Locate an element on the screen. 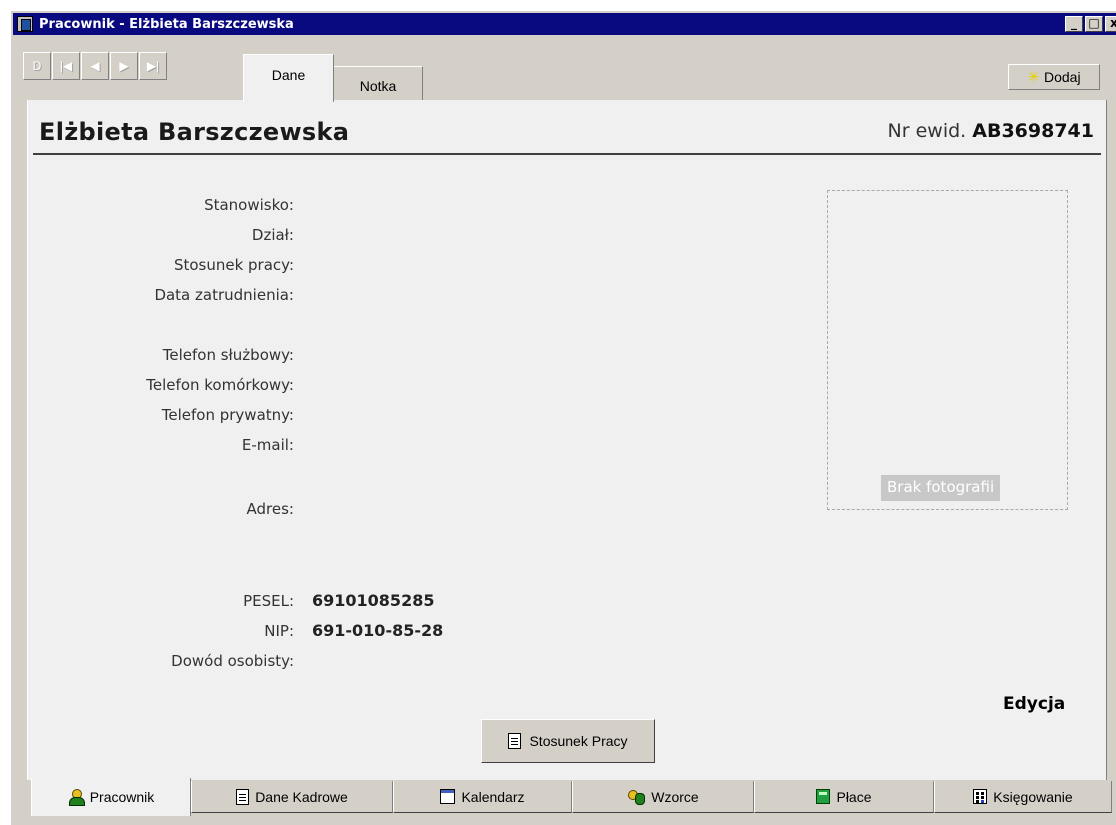 The height and width of the screenshot is (825, 1116). tab-dane-kadrowe: Dane Kadrowe is located at coordinates (292, 797).